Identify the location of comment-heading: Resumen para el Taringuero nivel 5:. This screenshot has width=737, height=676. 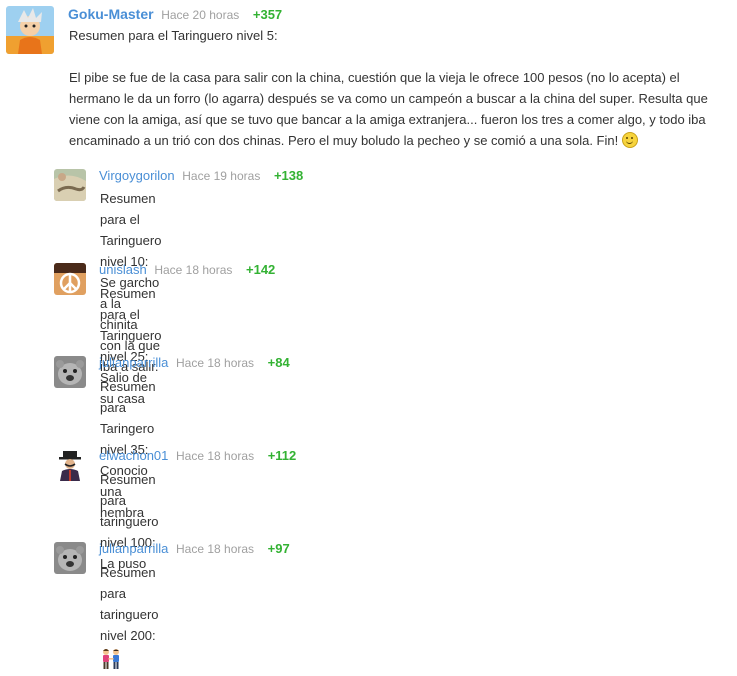
(173, 35).